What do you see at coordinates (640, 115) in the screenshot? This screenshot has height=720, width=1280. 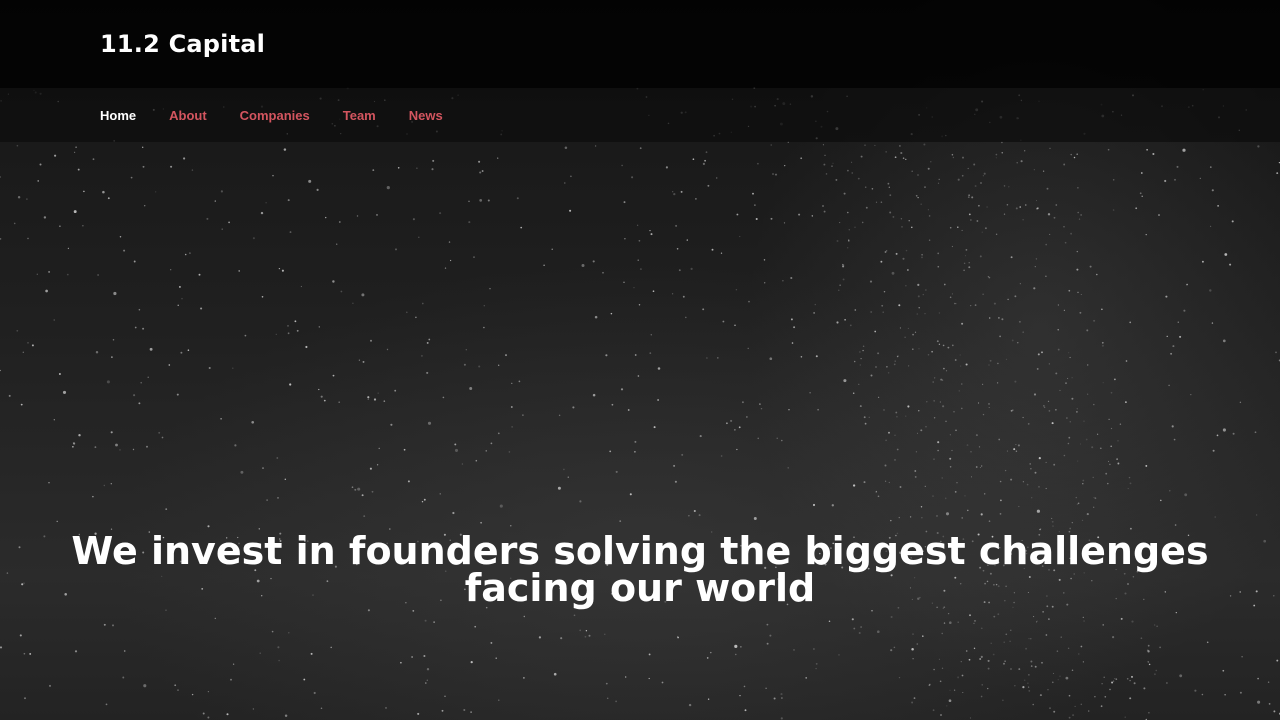 I see `main-navigation: Home About Companies Team News` at bounding box center [640, 115].